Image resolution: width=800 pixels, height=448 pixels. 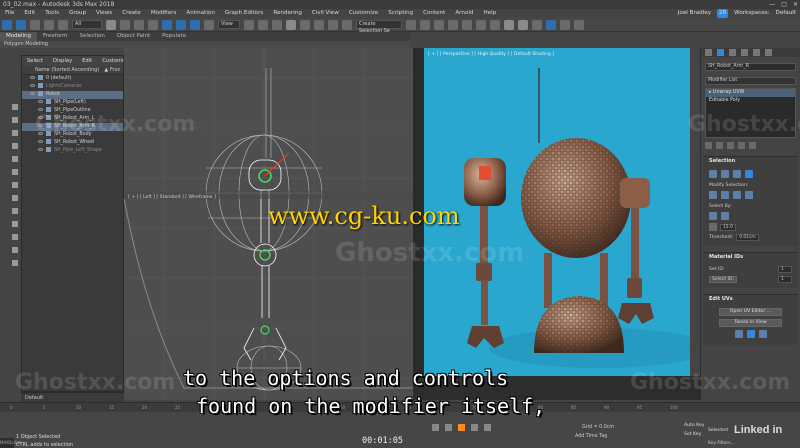 I want to click on ring-selection-icon, so click(x=749, y=195).